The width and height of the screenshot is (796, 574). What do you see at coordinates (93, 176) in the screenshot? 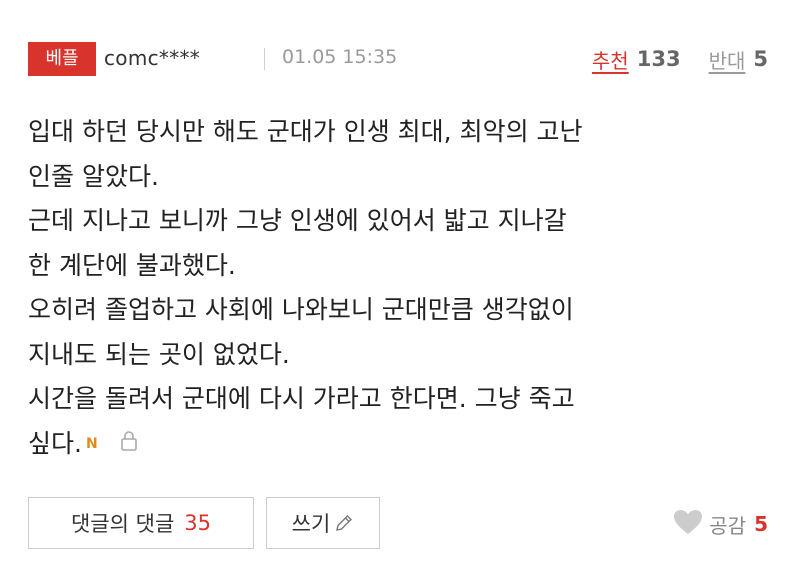
I see `comment-line: 인줄 알았다.` at bounding box center [93, 176].